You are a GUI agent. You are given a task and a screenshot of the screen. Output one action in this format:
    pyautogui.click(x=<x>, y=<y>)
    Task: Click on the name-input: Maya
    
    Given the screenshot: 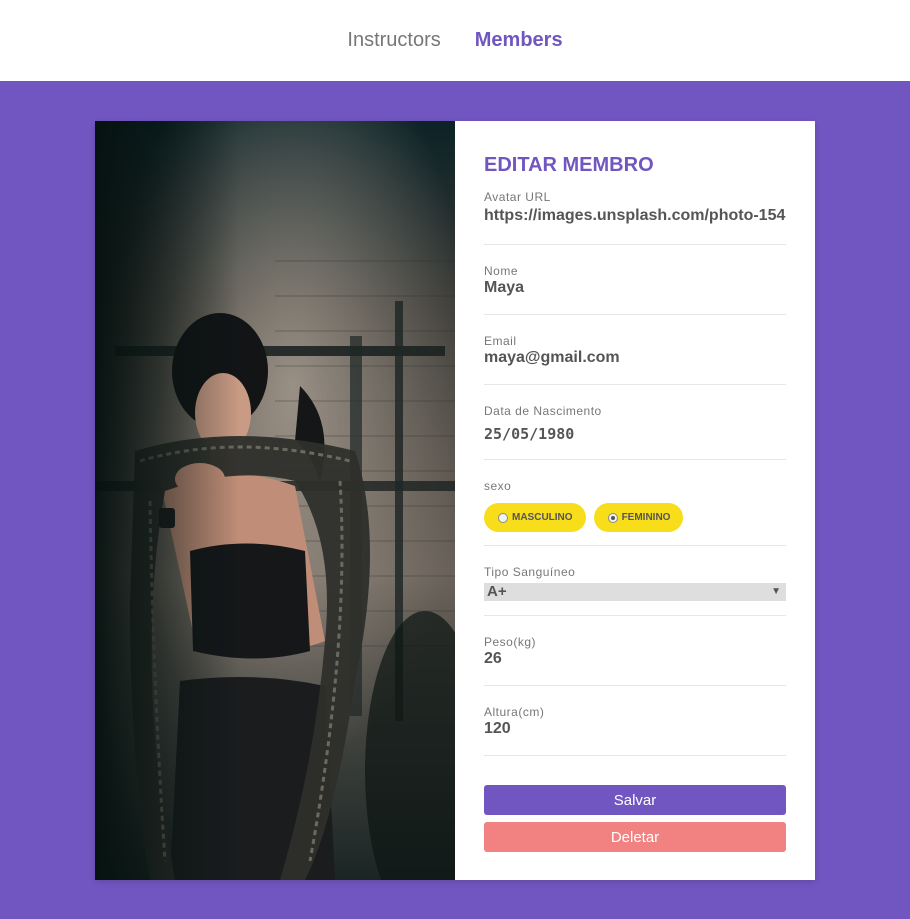 What is the action you would take?
    pyautogui.click(x=635, y=288)
    